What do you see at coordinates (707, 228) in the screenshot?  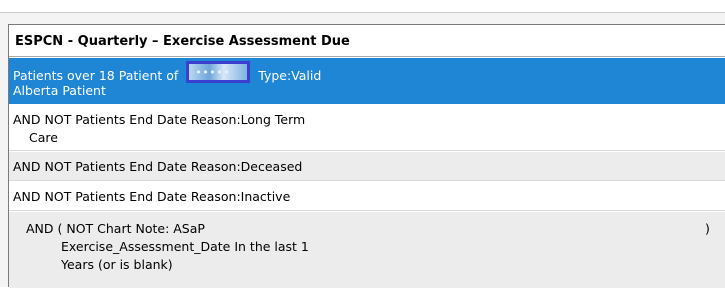 I see `closing-parenthesis: )` at bounding box center [707, 228].